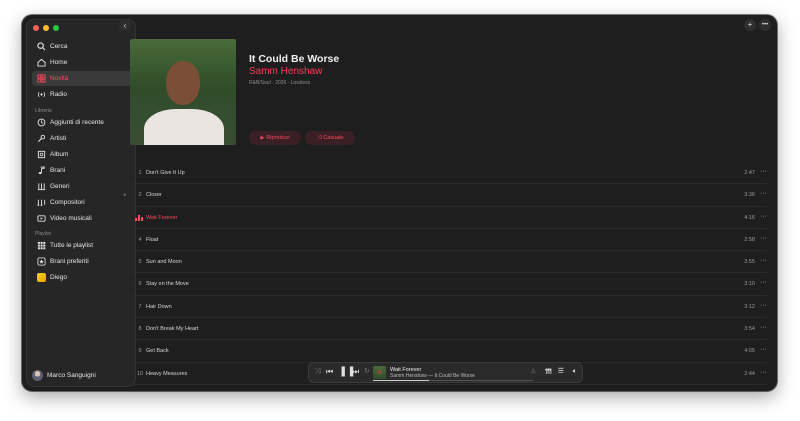 The image size is (800, 421). I want to click on chevron-left-icon: ‹, so click(125, 25).